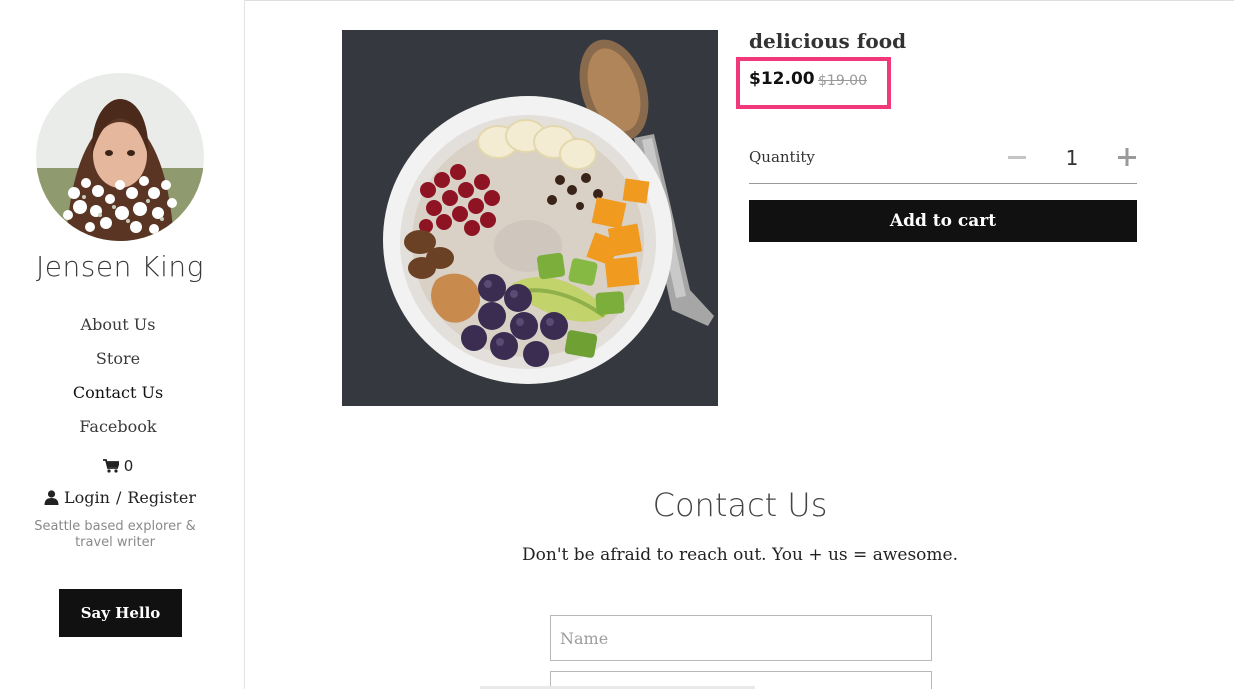 The height and width of the screenshot is (689, 1234). What do you see at coordinates (1072, 158) in the screenshot?
I see `quantity-value: 1` at bounding box center [1072, 158].